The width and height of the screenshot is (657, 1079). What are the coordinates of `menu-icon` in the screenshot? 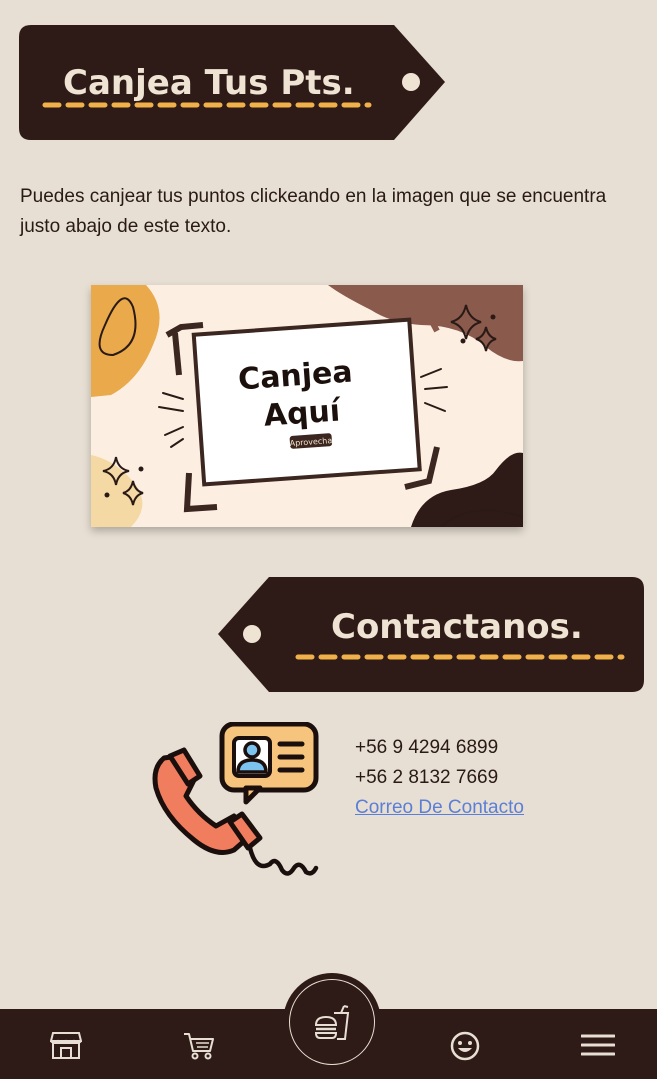 It's located at (598, 1047).